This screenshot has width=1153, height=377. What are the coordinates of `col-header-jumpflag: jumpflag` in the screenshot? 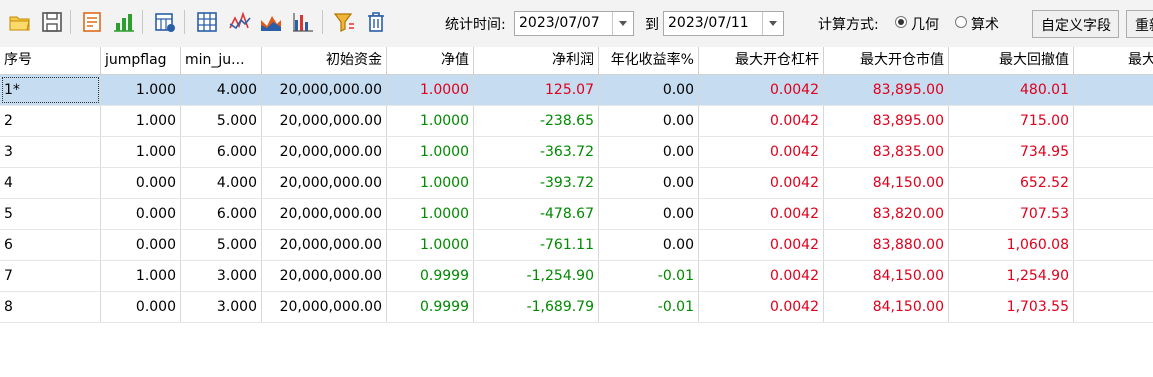 It's located at (141, 60).